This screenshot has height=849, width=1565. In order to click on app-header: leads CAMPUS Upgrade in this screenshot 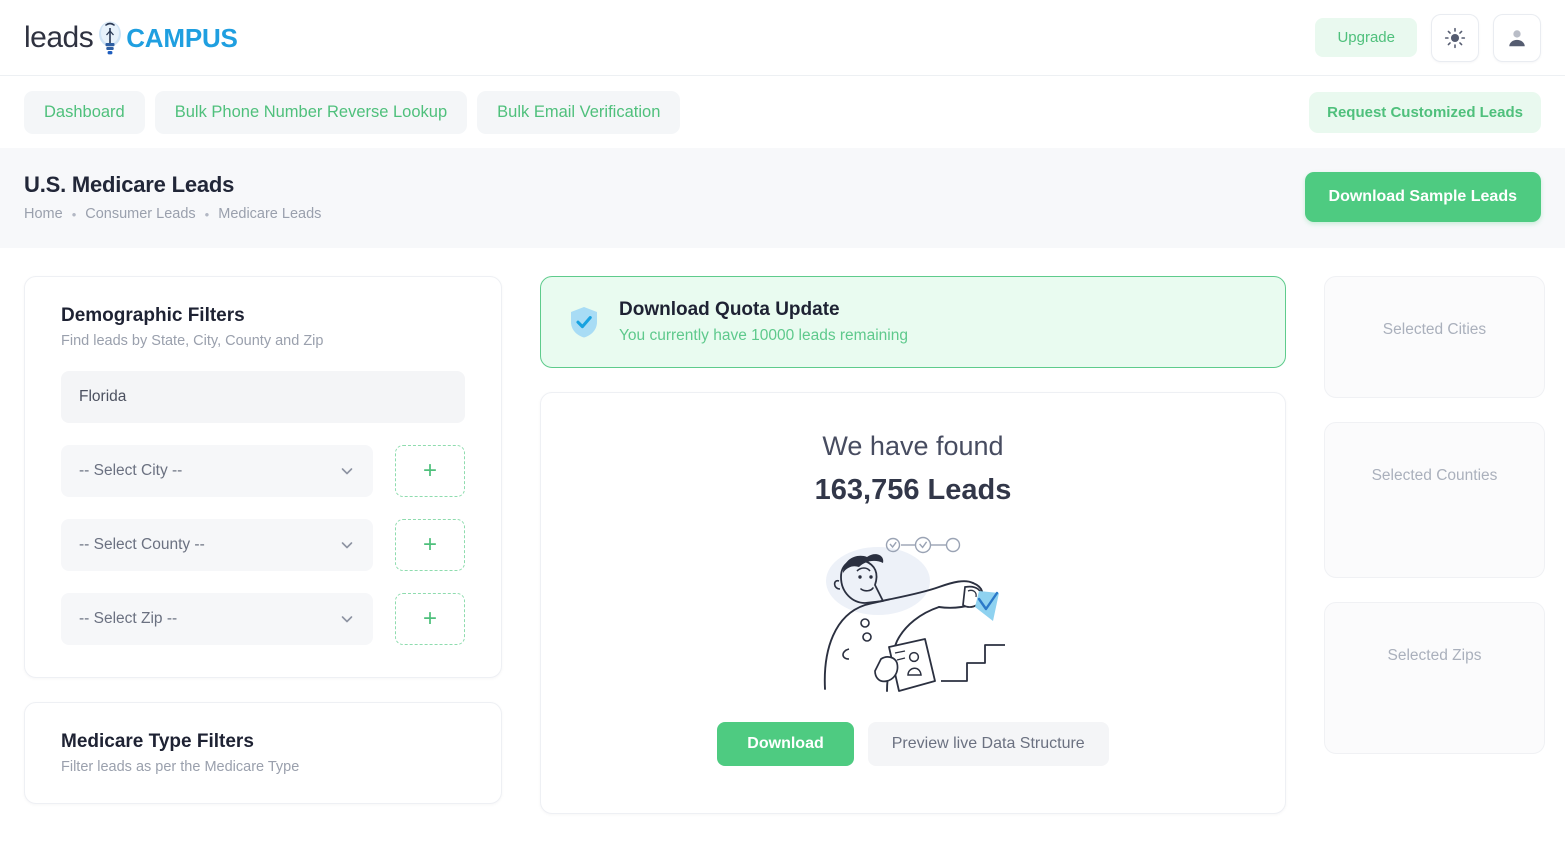, I will do `click(782, 38)`.